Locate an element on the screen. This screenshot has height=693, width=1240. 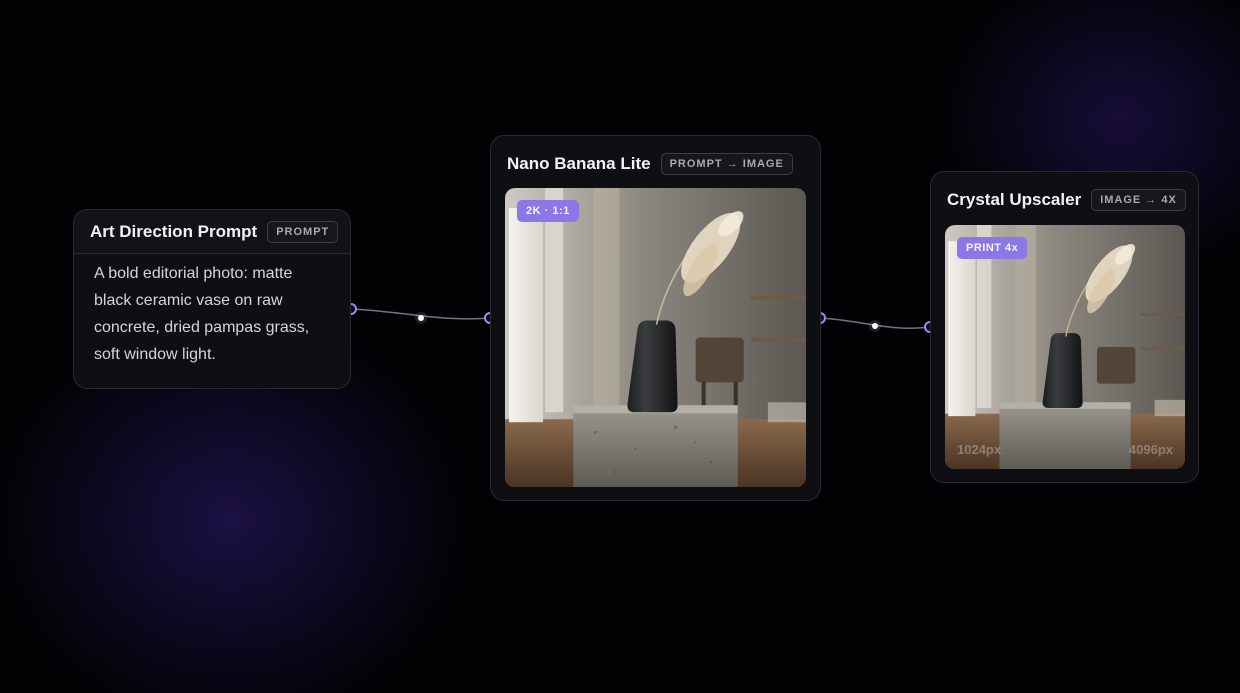
node-title: Crystal Upscaler is located at coordinates (1014, 199).